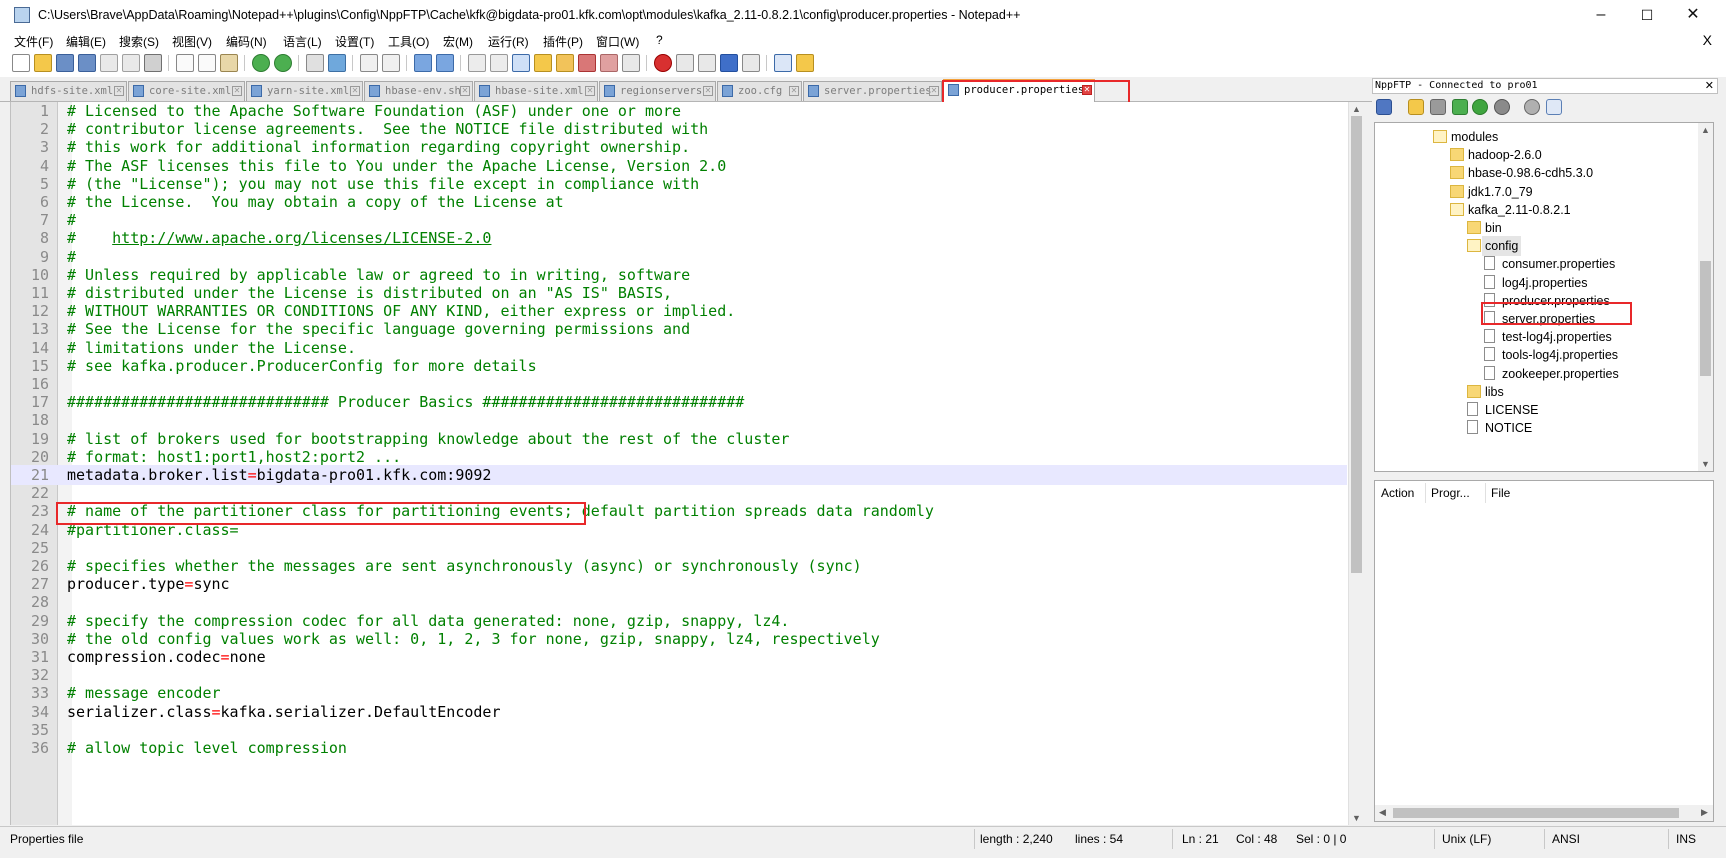  What do you see at coordinates (679, 602) in the screenshot?
I see `code-line: 28` at bounding box center [679, 602].